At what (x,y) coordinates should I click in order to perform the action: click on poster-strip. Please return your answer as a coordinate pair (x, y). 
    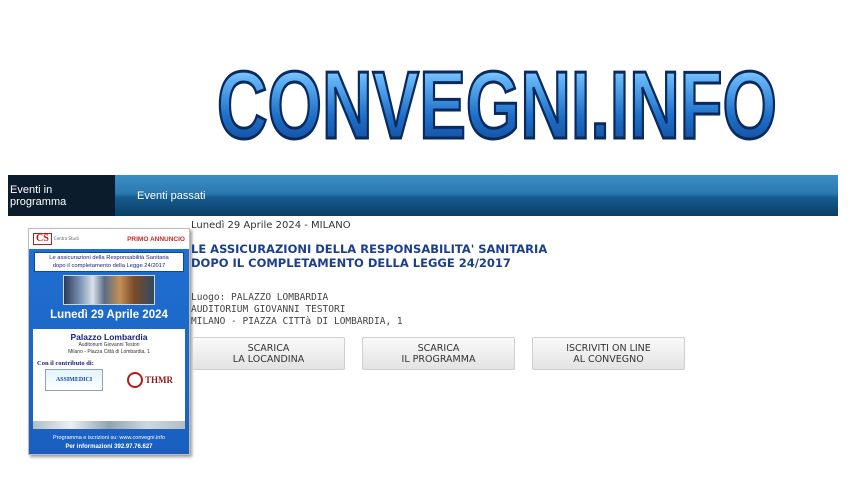
    Looking at the image, I should click on (109, 425).